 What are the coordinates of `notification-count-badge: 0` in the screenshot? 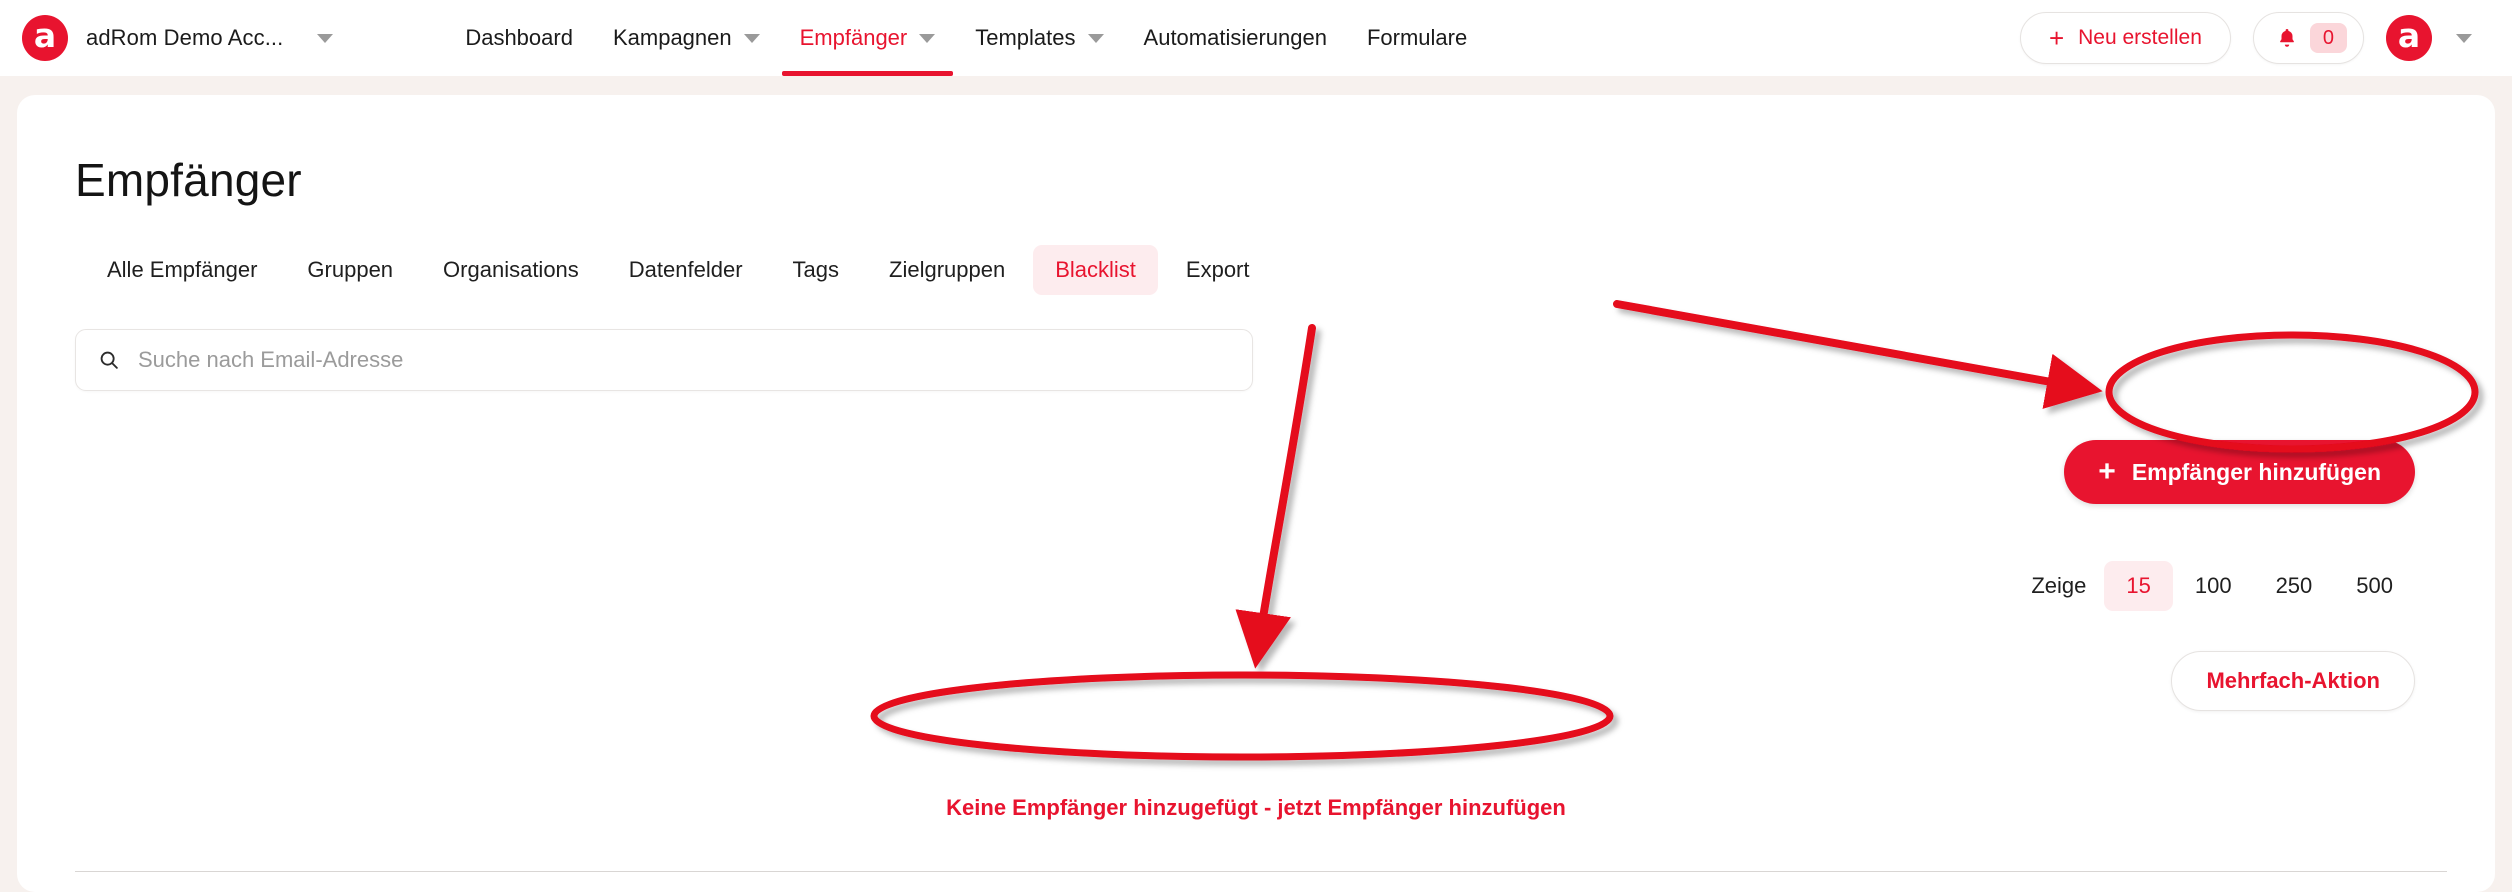 It's located at (2328, 38).